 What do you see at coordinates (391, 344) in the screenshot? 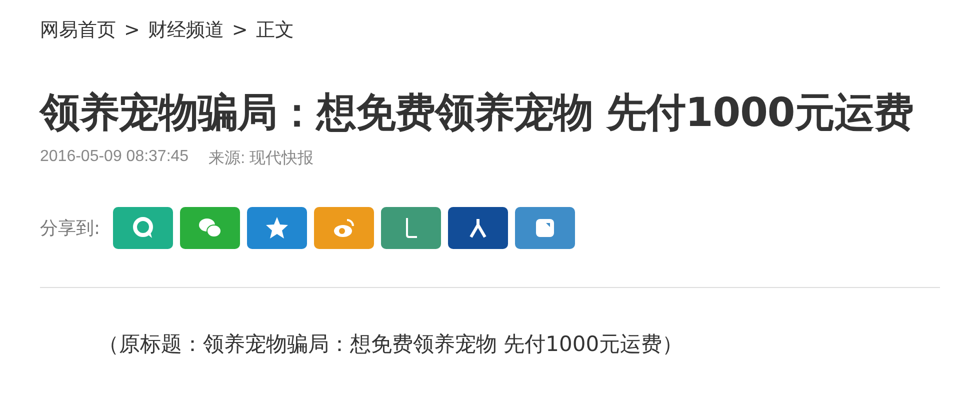
I see `original-title: （原标题：领养宠物骗局：想免费领养宠物 先付1000元运费）` at bounding box center [391, 344].